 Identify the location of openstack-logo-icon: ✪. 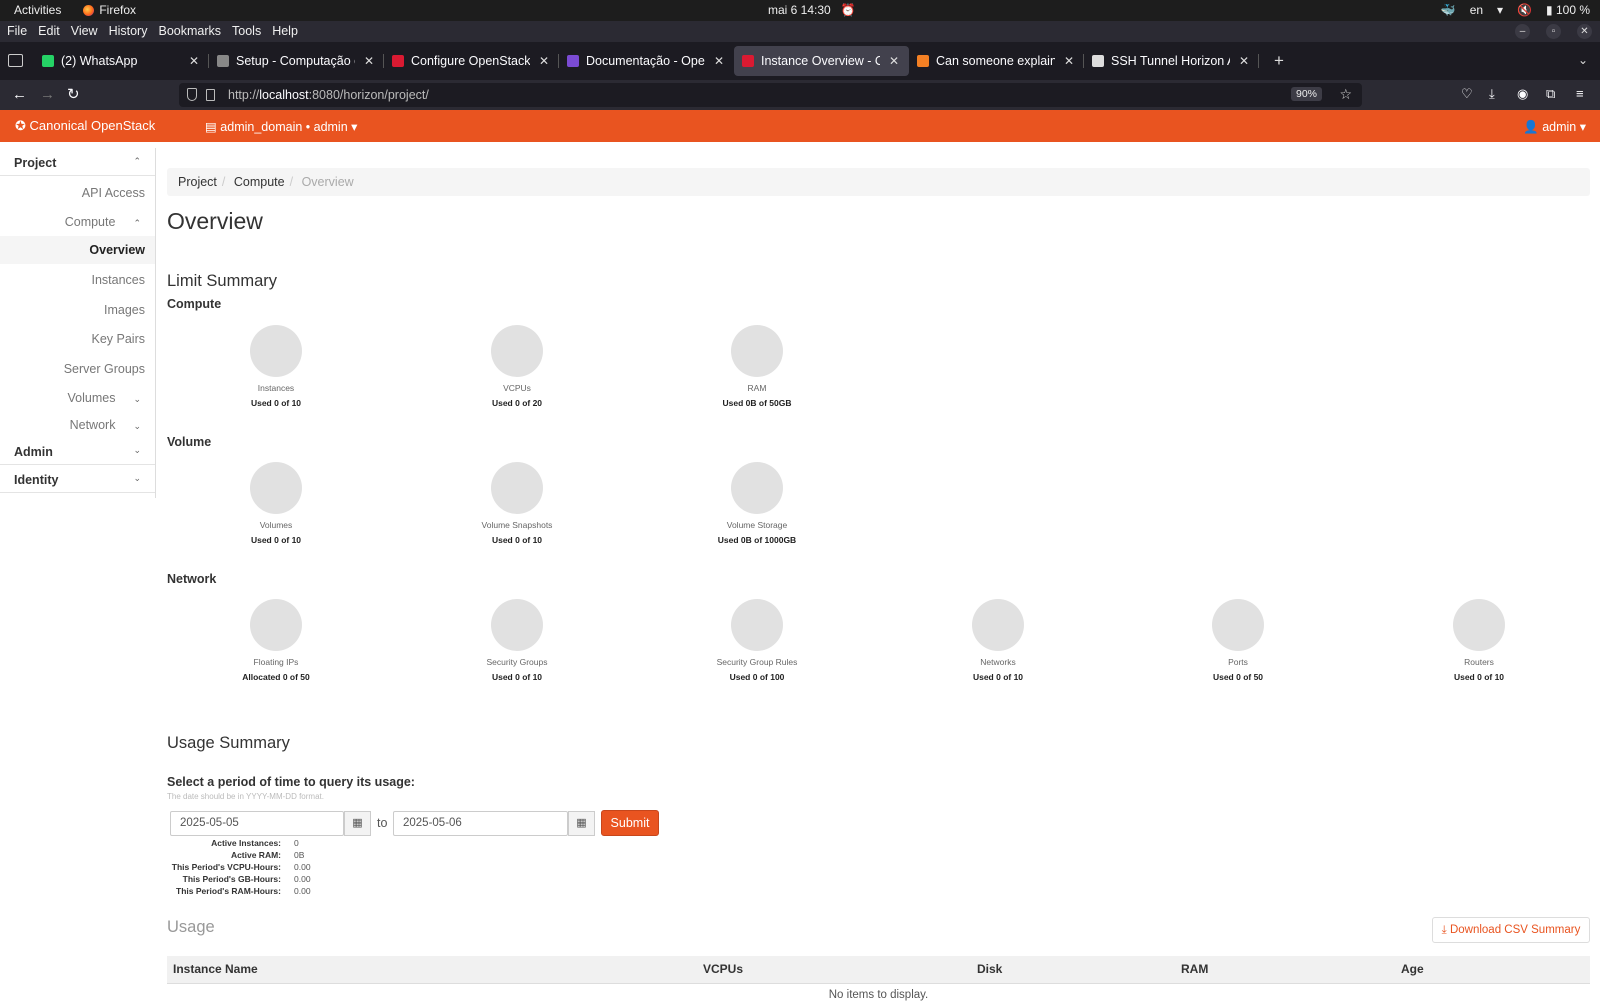
(20, 125).